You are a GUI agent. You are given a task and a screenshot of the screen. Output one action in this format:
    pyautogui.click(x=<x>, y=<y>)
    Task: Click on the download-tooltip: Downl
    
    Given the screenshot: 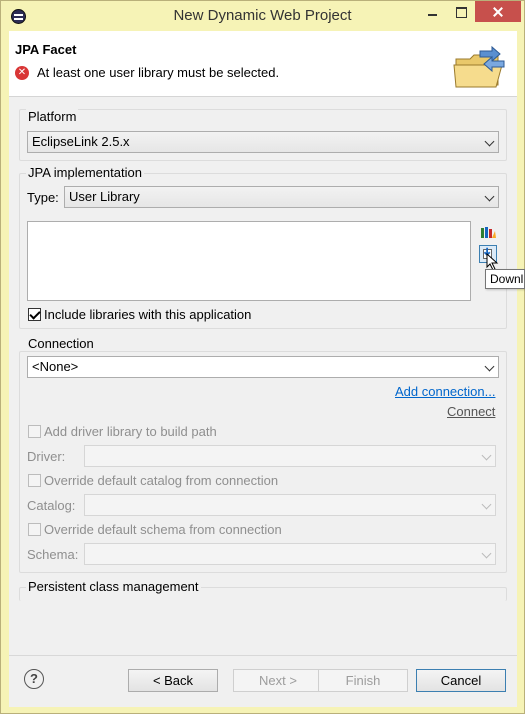 What is the action you would take?
    pyautogui.click(x=505, y=279)
    